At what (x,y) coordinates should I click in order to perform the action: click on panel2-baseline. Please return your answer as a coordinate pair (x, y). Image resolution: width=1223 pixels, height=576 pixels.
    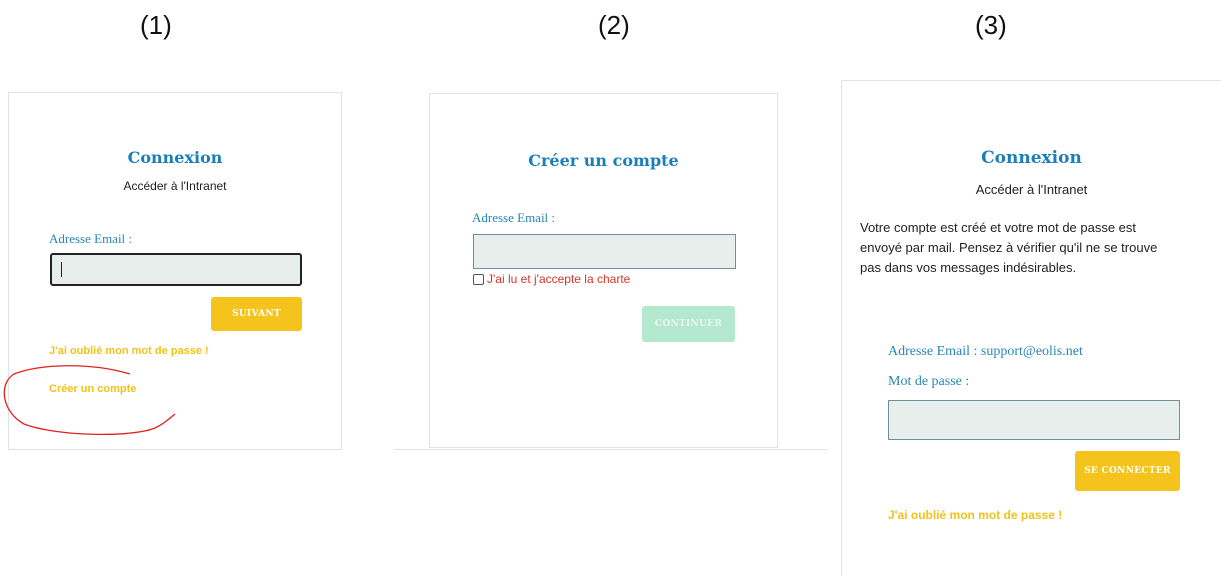
    Looking at the image, I should click on (611, 449).